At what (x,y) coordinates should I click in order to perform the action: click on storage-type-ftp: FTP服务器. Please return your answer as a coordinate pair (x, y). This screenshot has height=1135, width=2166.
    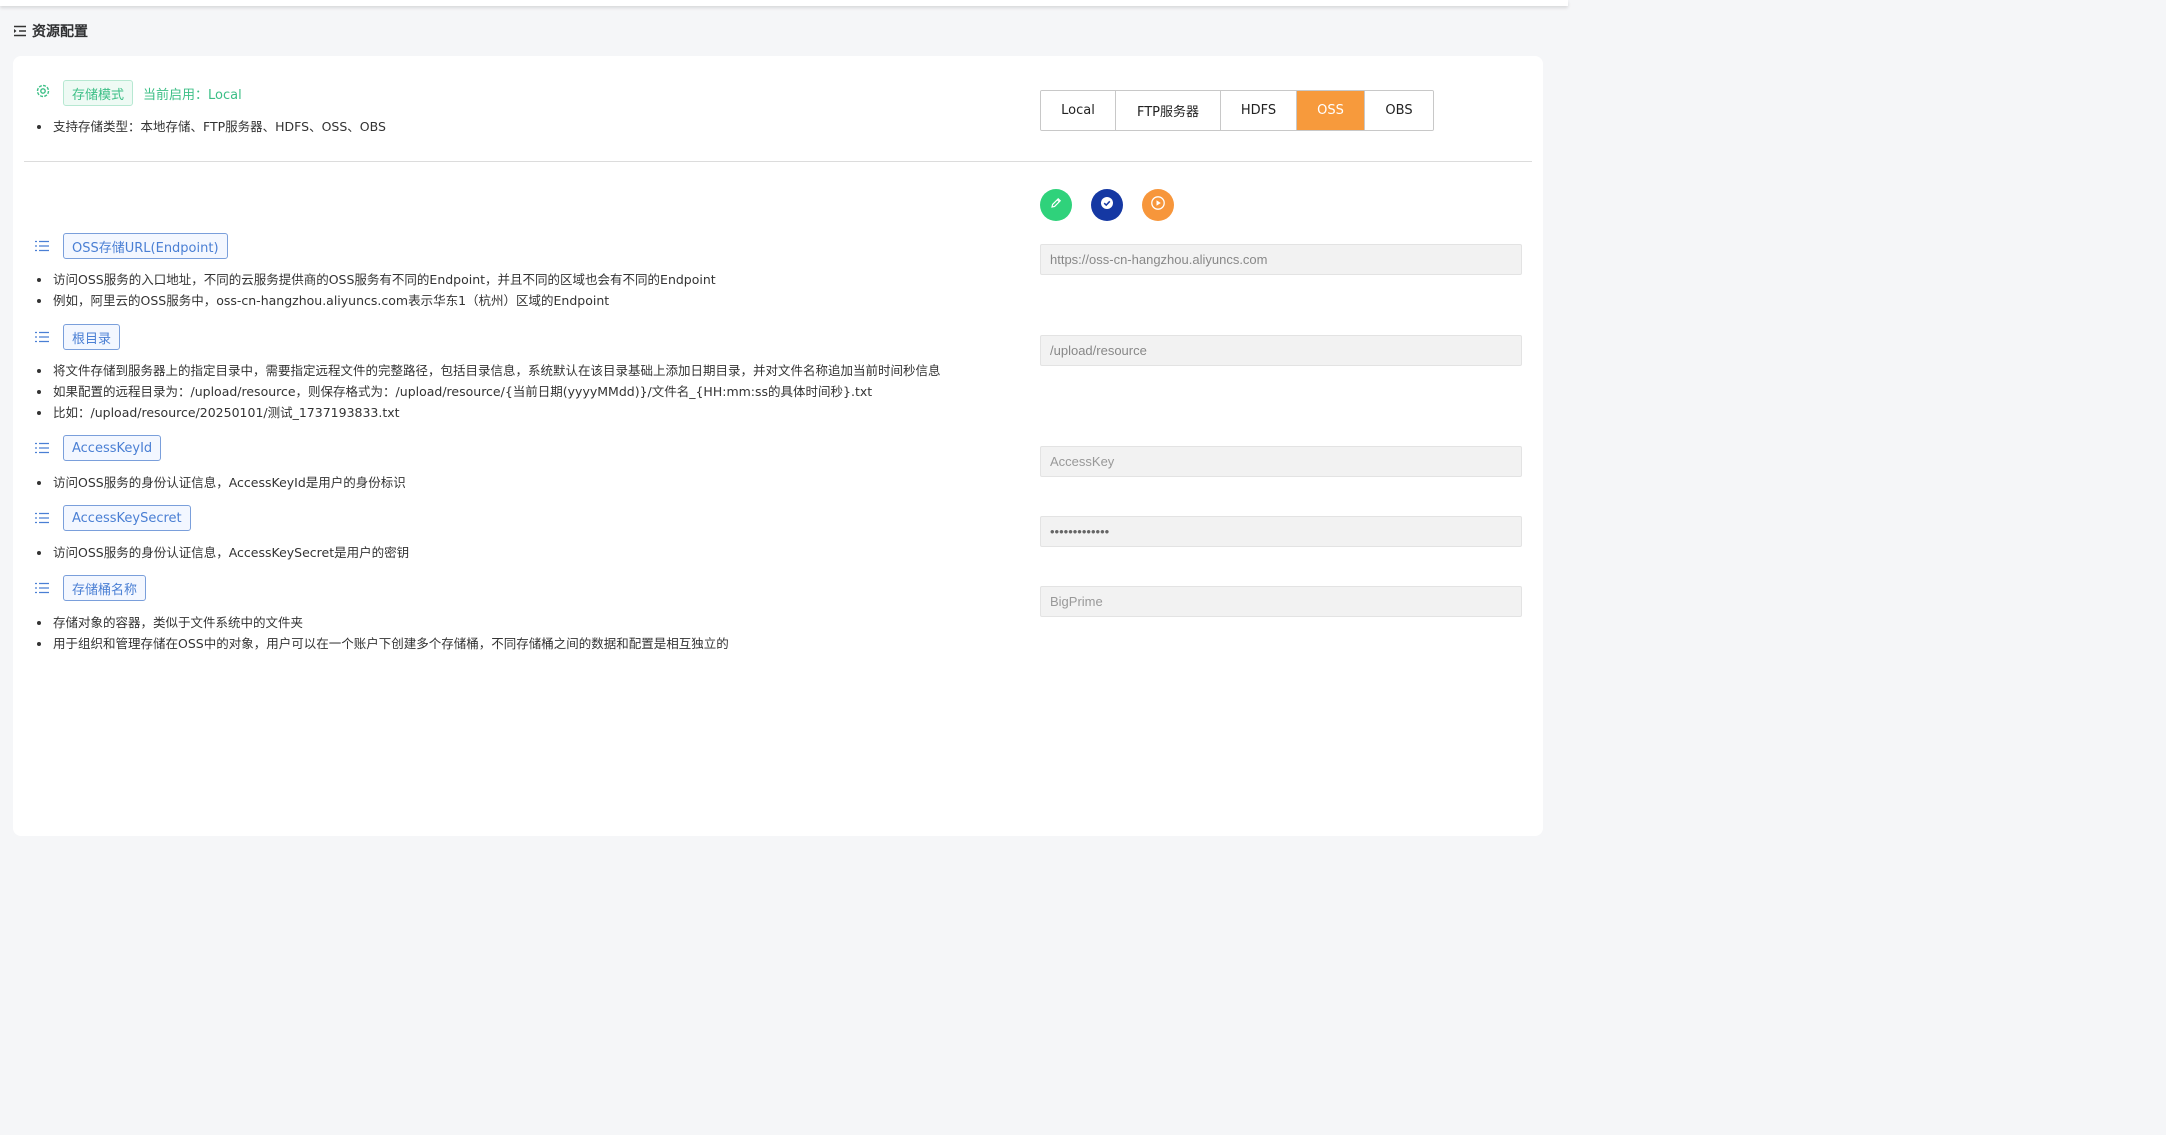
    Looking at the image, I should click on (1168, 110).